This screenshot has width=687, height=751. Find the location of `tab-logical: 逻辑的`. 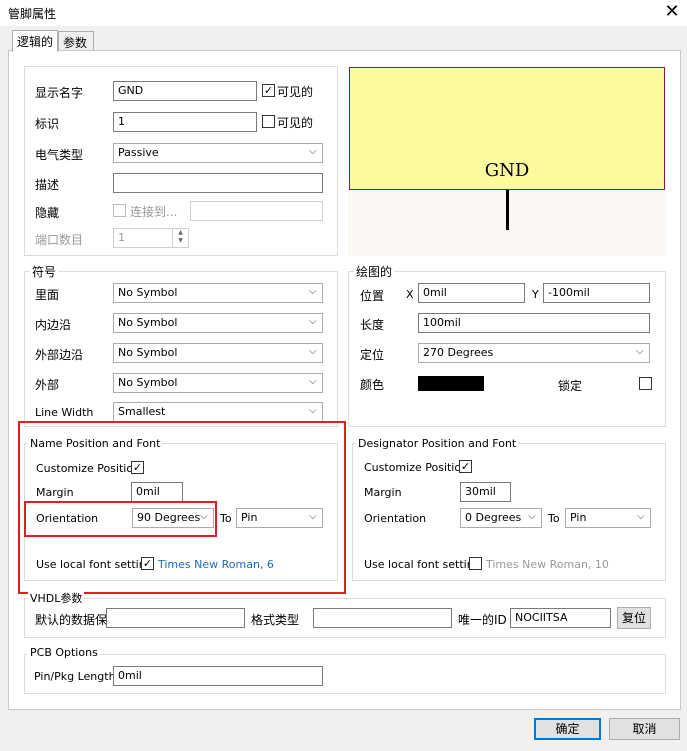

tab-logical: 逻辑的 is located at coordinates (35, 41).